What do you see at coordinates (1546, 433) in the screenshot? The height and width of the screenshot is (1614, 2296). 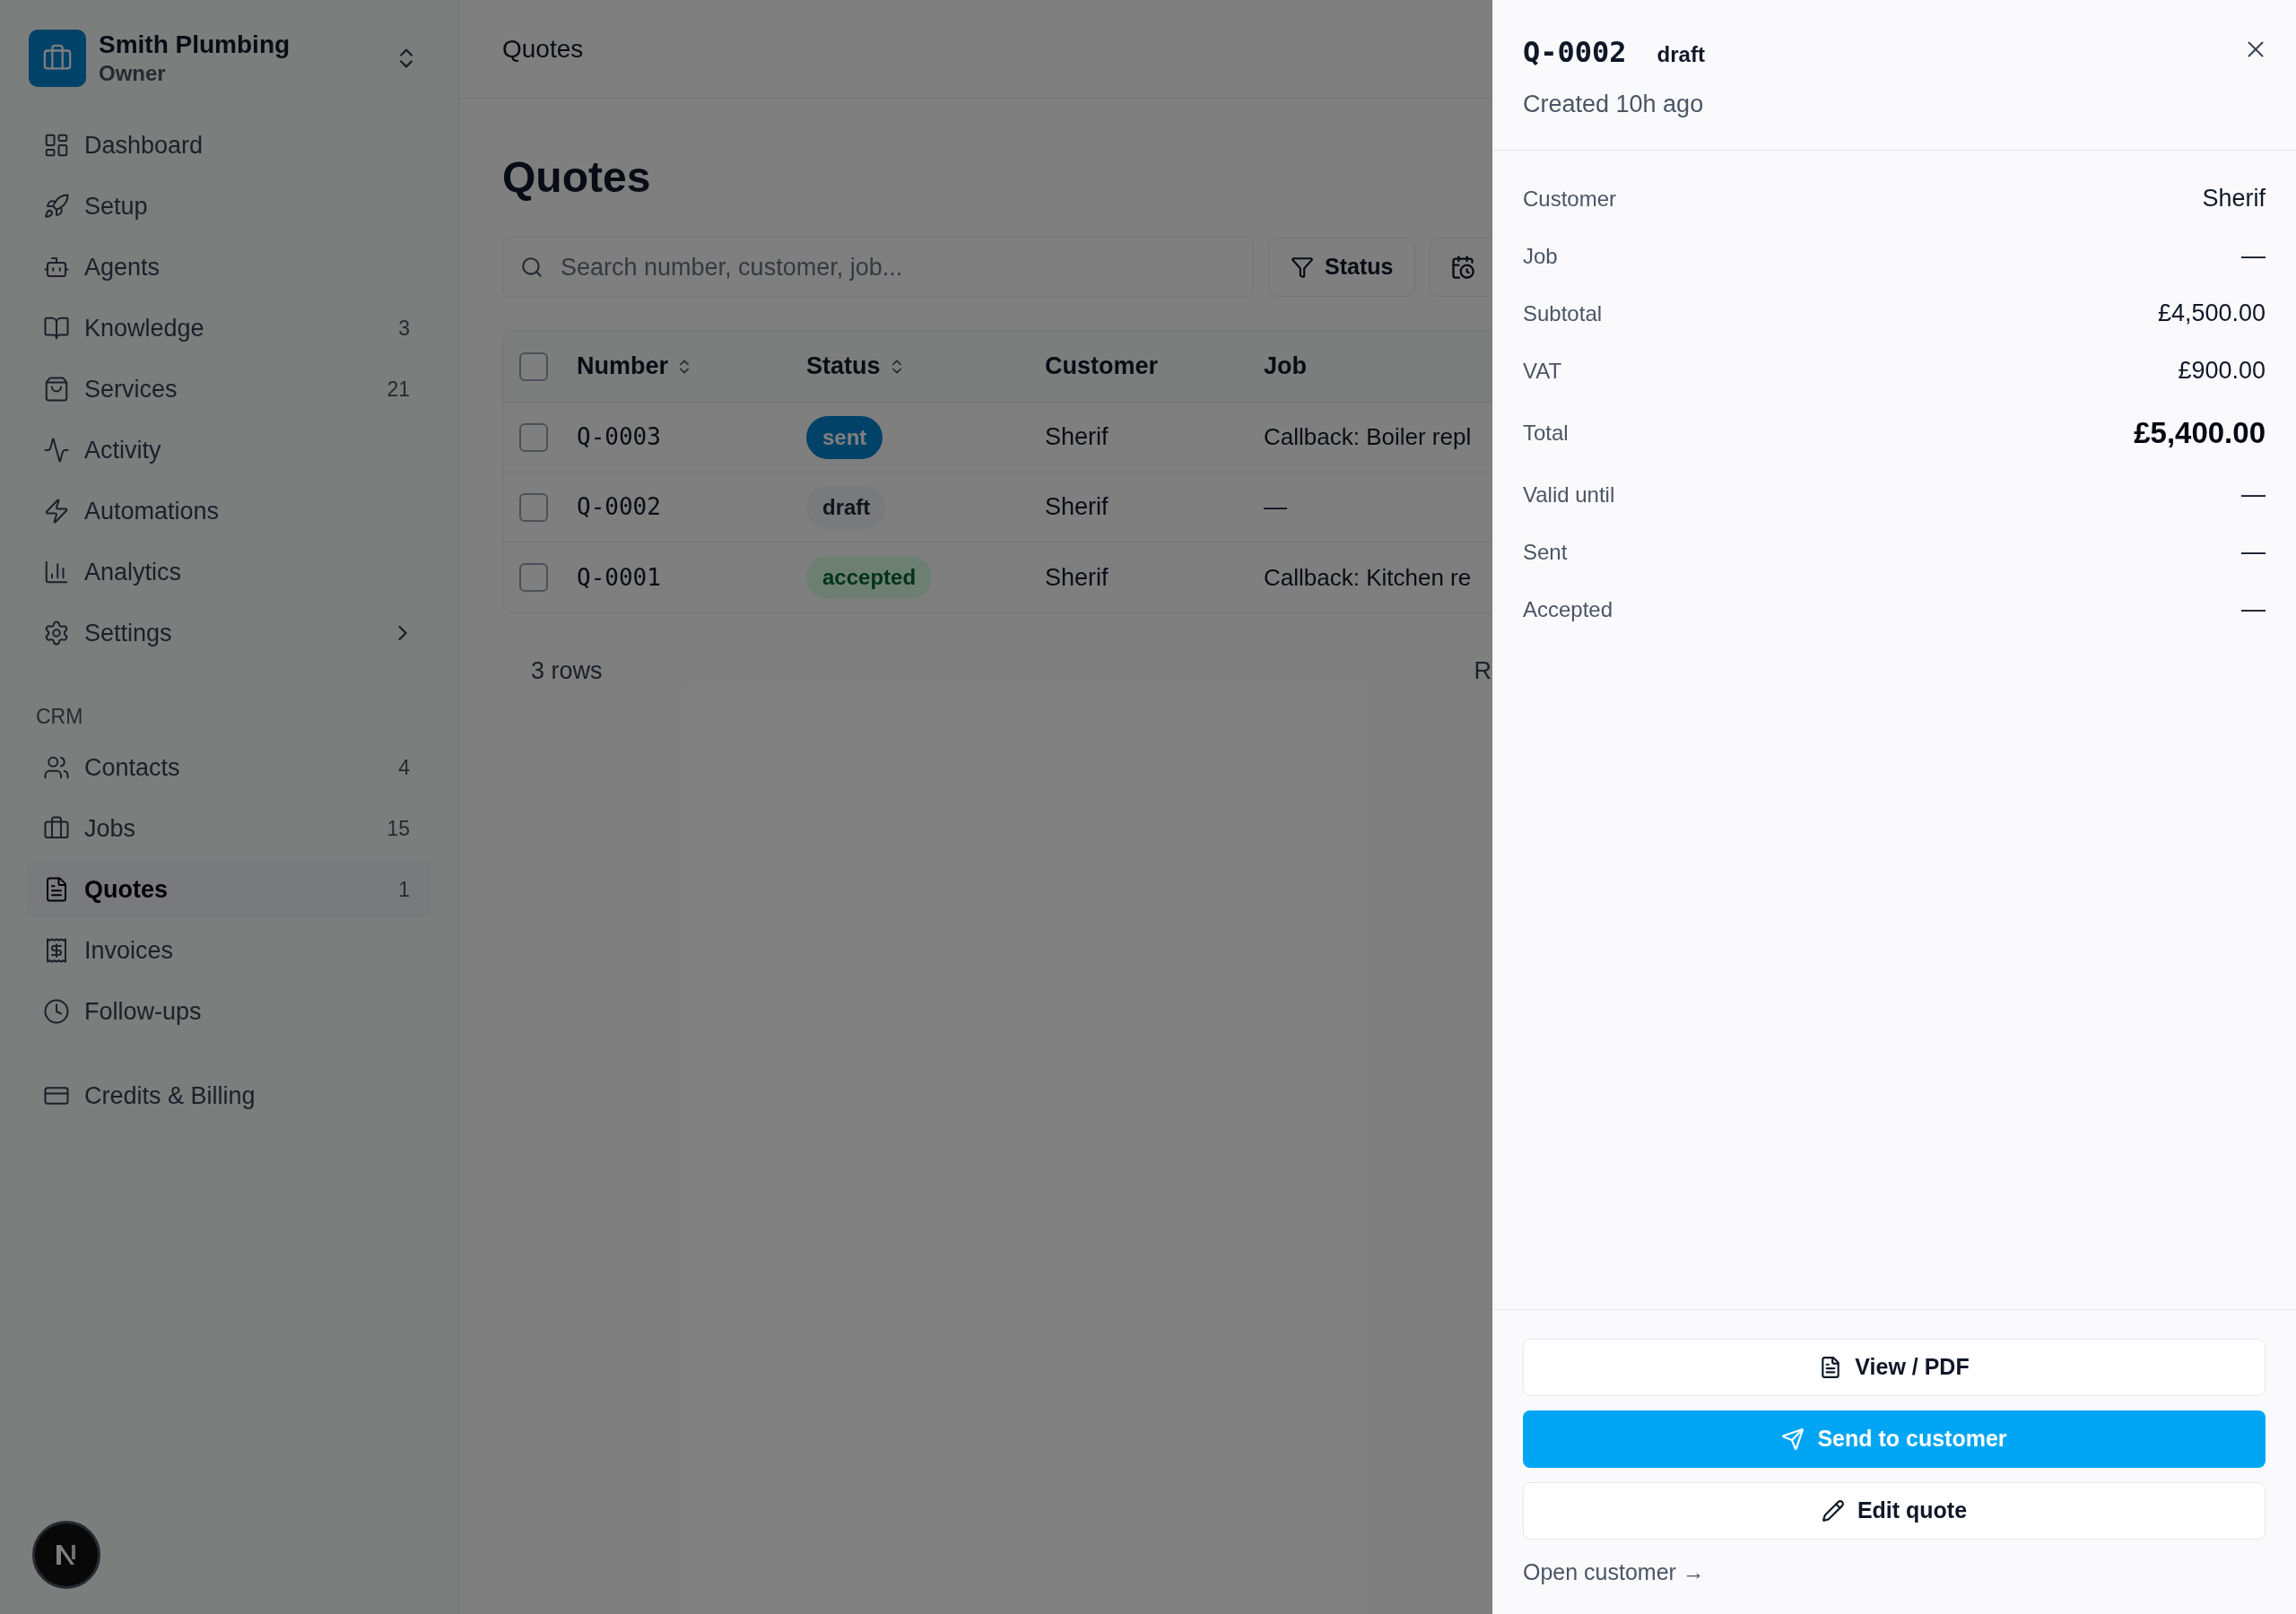 I see `field-label: Total` at bounding box center [1546, 433].